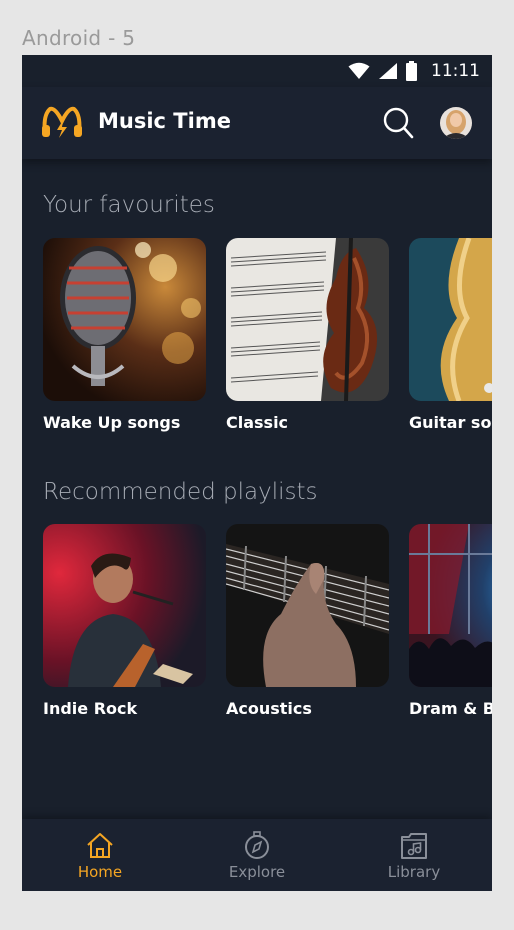 The height and width of the screenshot is (930, 514). Describe the element at coordinates (129, 205) in the screenshot. I see `favourites-section-title: Your favourites` at that location.